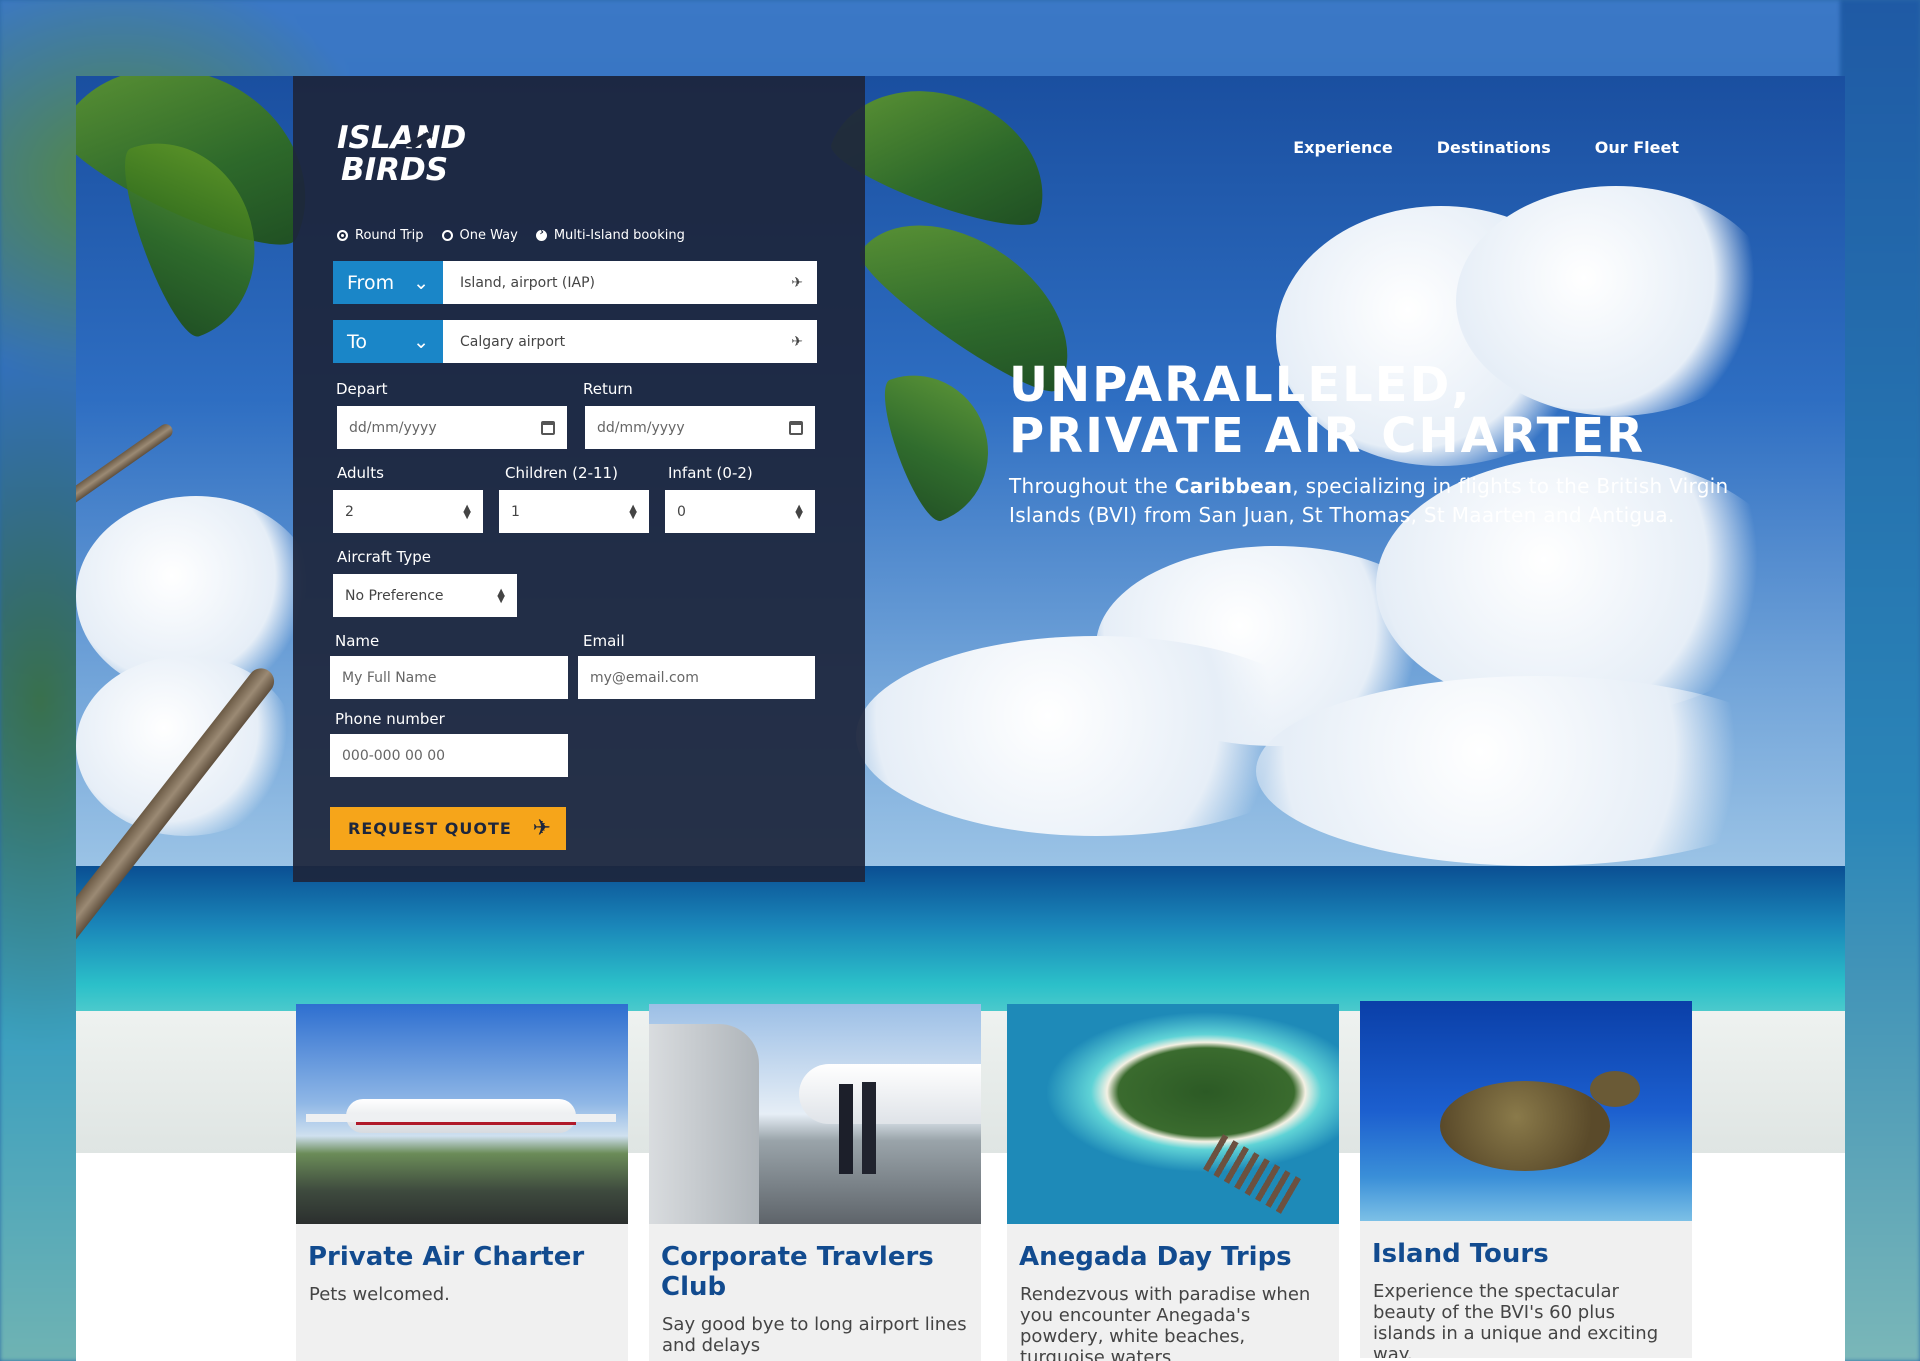 The width and height of the screenshot is (1920, 1361). What do you see at coordinates (1092, 486) in the screenshot?
I see `subtitle-pre: Throughout the` at bounding box center [1092, 486].